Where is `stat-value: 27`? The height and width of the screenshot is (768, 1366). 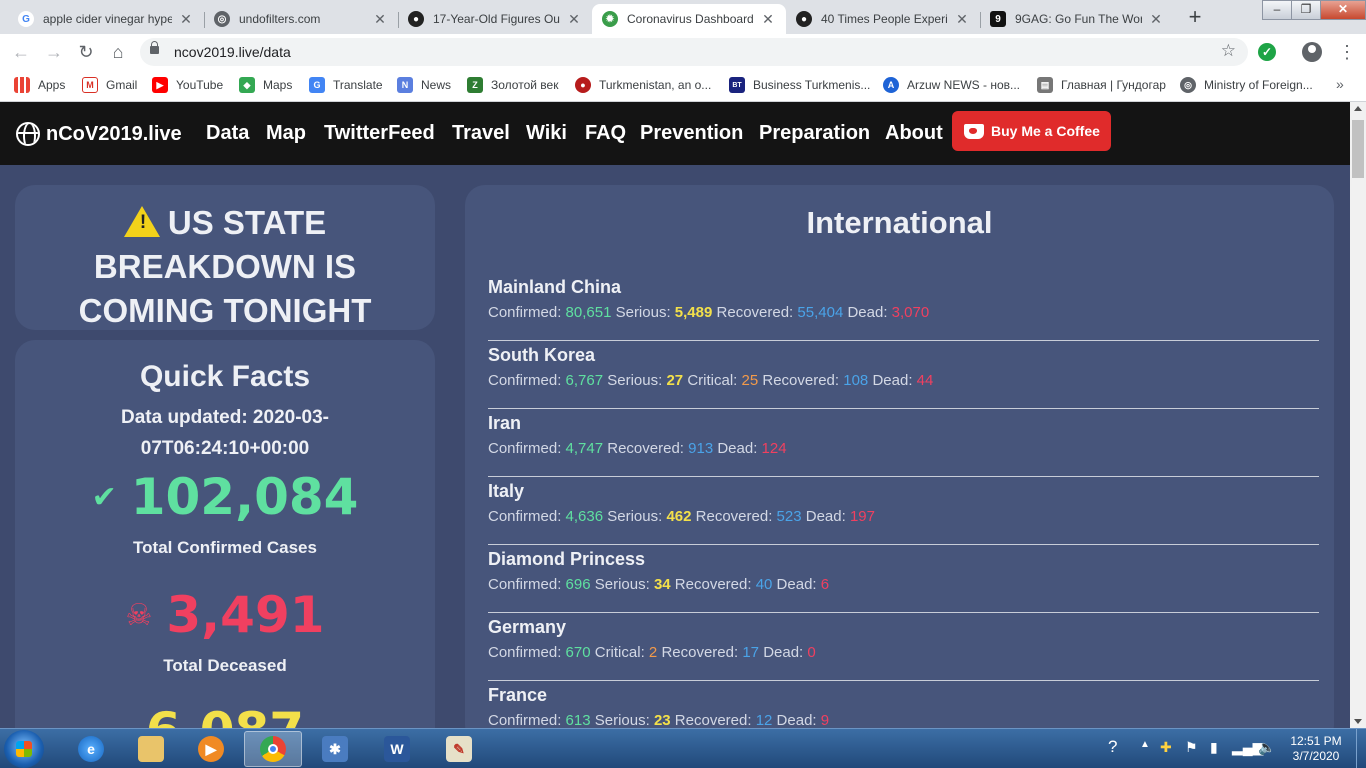 stat-value: 27 is located at coordinates (675, 380).